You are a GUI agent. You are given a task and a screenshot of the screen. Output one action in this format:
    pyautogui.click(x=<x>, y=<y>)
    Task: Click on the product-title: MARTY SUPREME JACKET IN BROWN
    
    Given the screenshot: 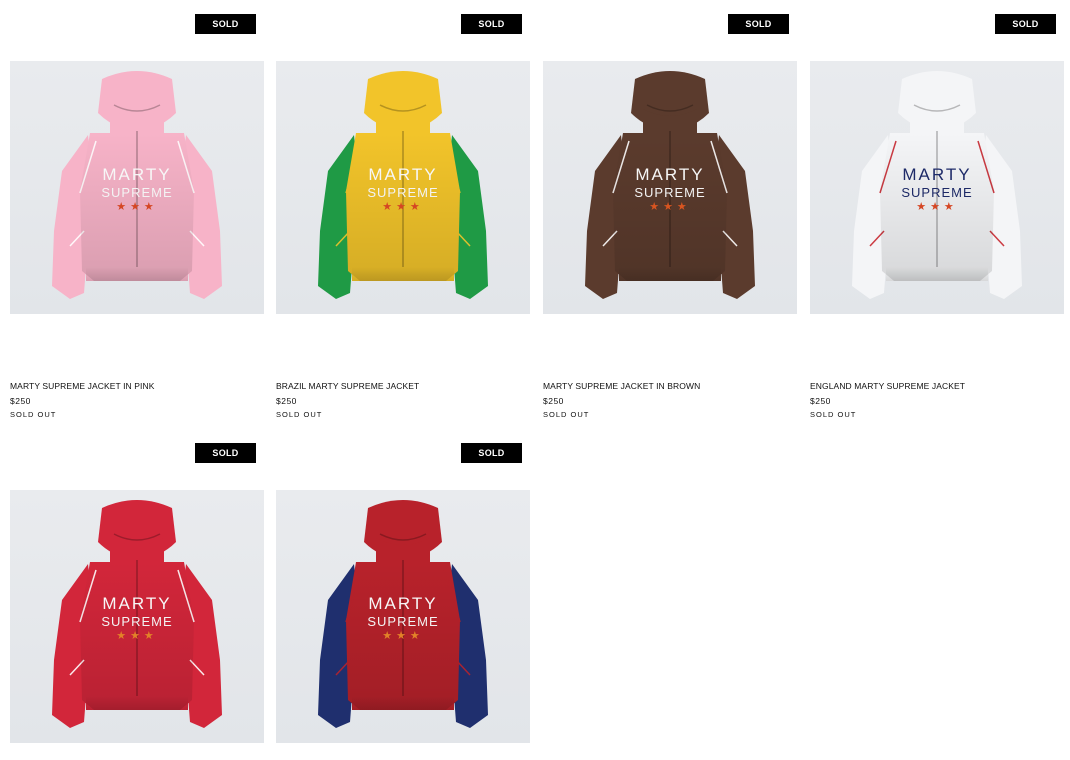 What is the action you would take?
    pyautogui.click(x=621, y=386)
    